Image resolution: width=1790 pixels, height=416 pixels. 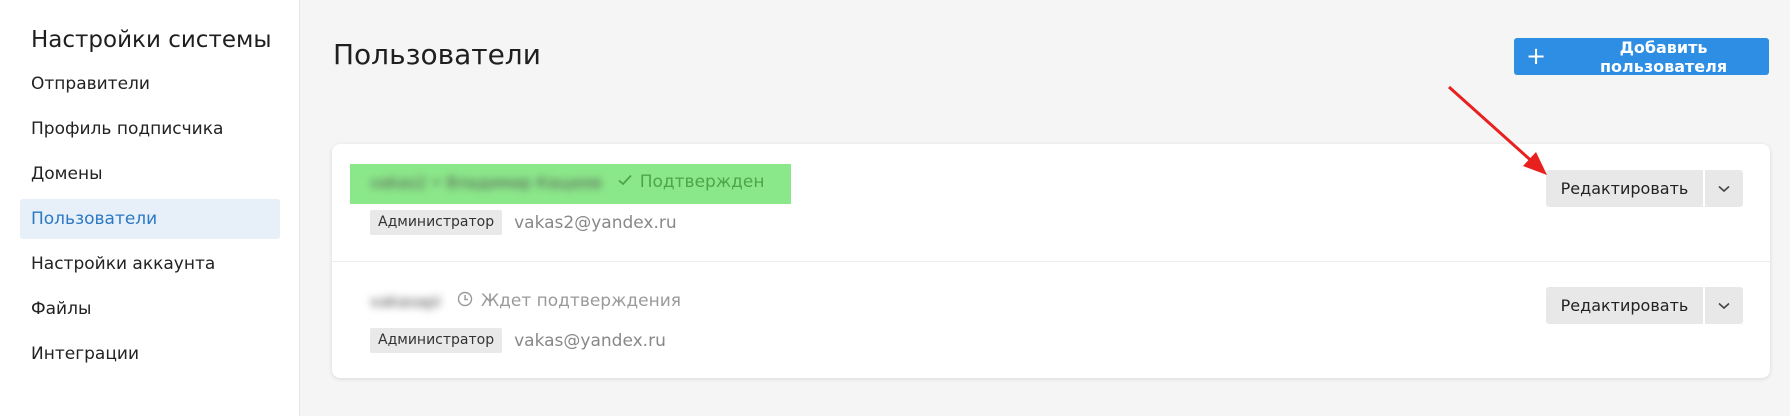 I want to click on page-title: Пользователи, so click(x=437, y=54).